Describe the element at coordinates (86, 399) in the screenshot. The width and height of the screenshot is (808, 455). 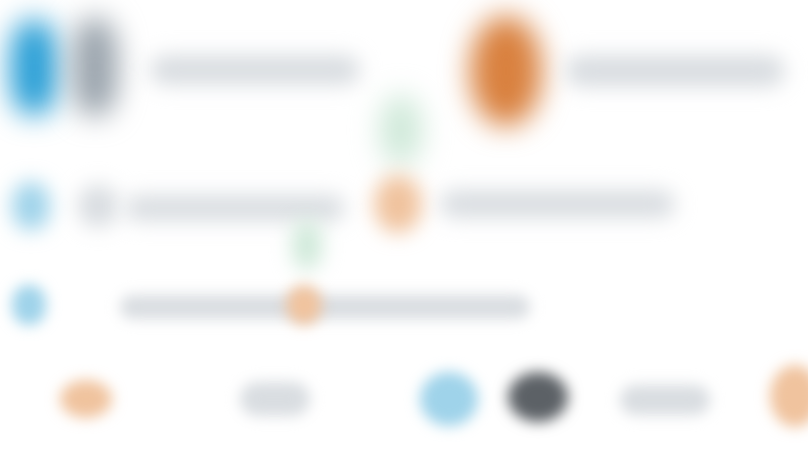
I see `bottom-orange-shape-left` at that location.